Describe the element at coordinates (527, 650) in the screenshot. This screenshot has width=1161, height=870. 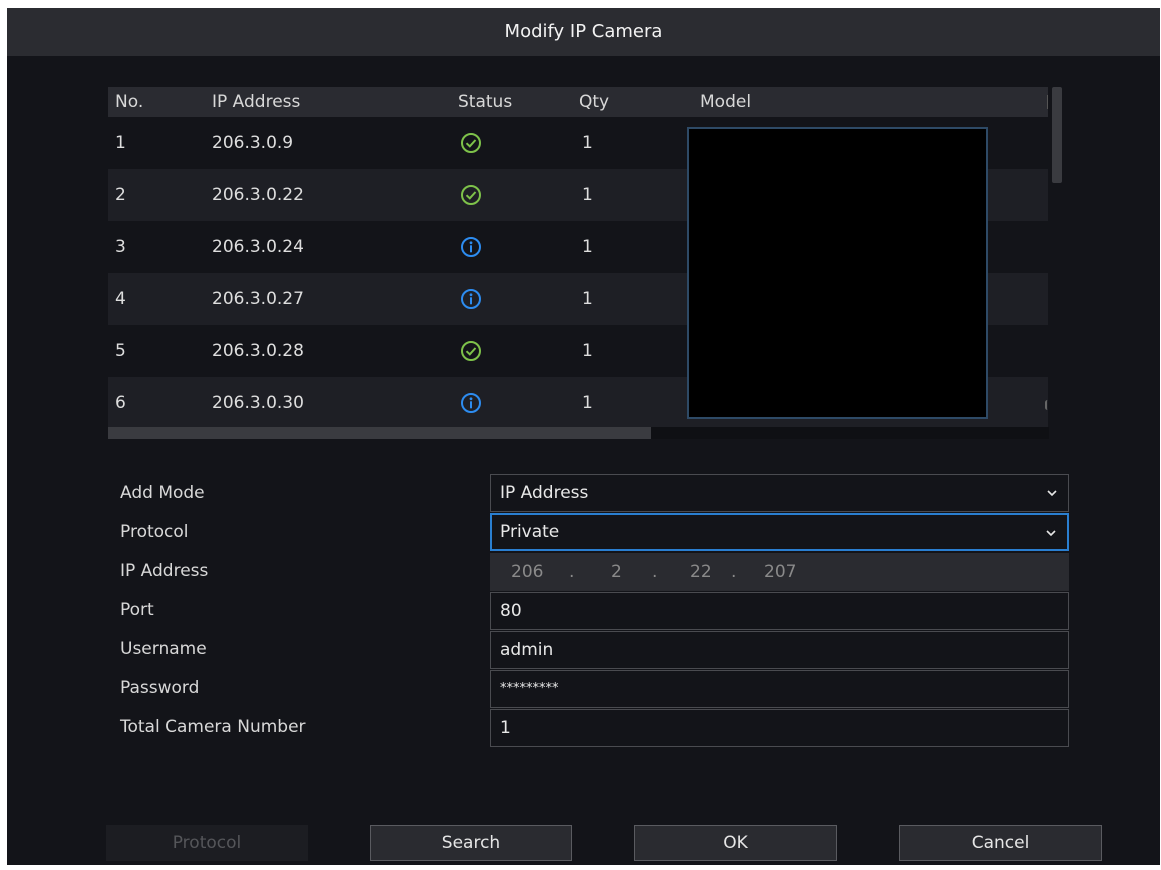
I see `username-value: admin` at that location.